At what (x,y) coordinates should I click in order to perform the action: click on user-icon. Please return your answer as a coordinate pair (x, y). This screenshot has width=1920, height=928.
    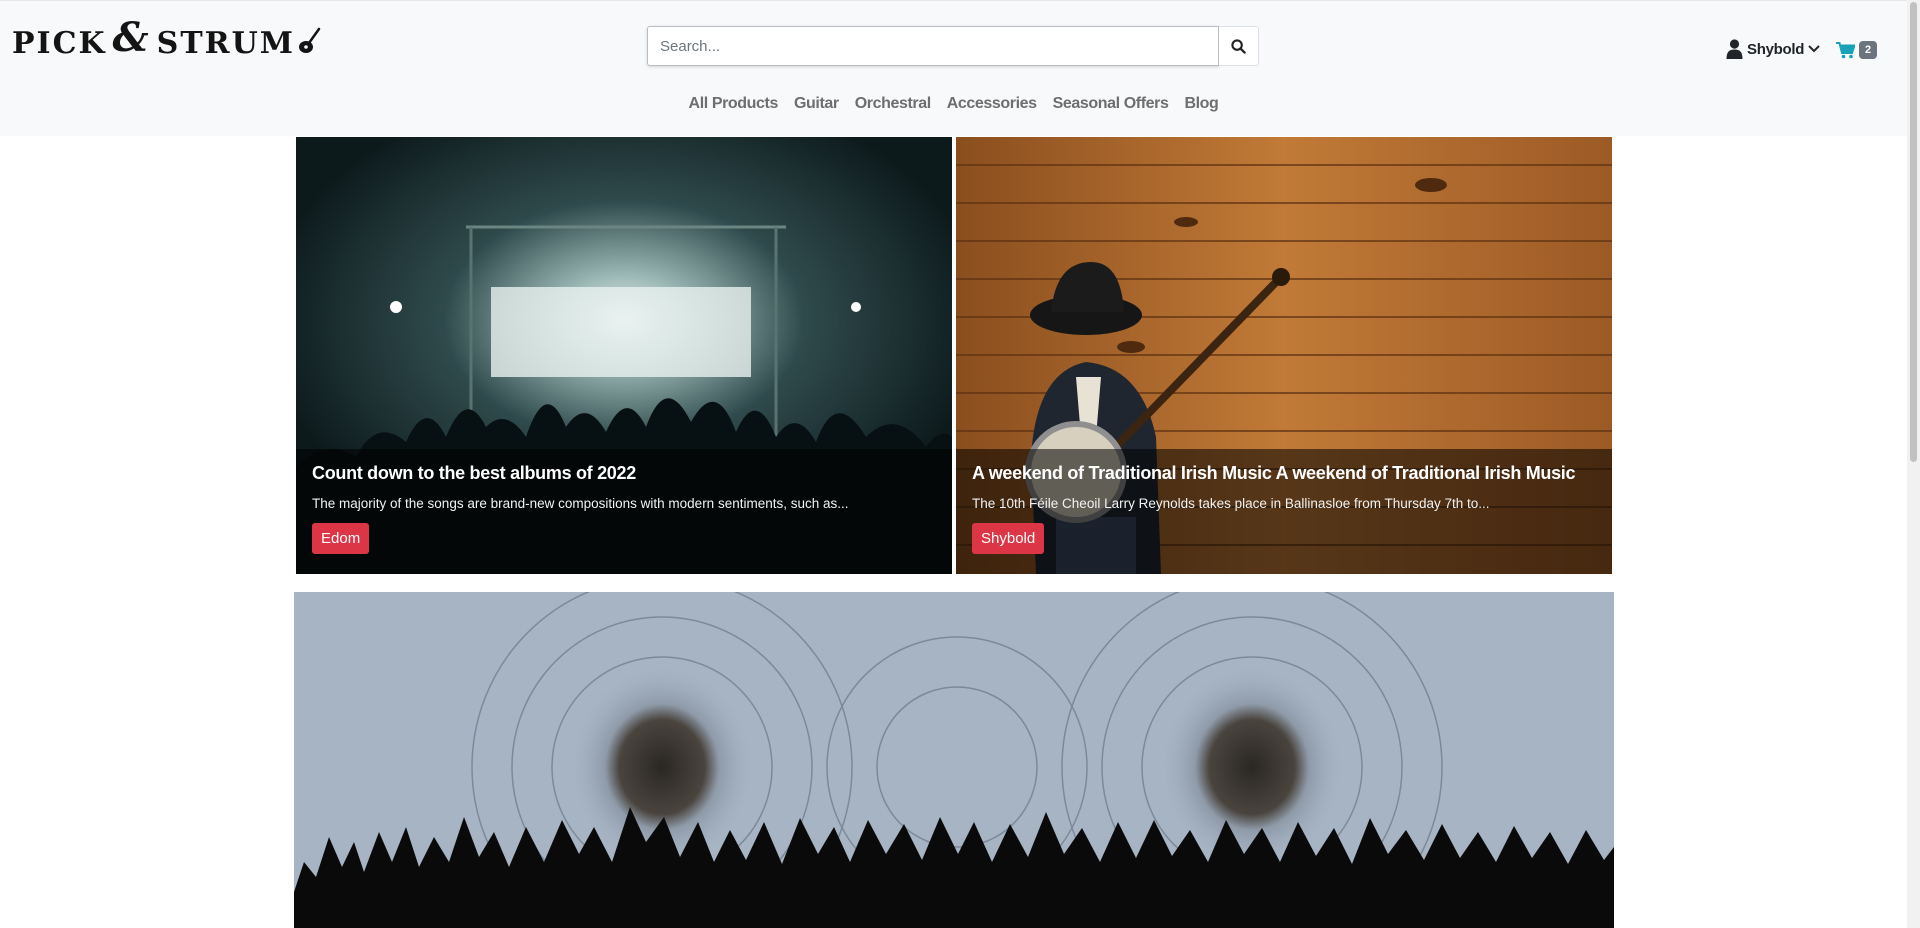
    Looking at the image, I should click on (1734, 49).